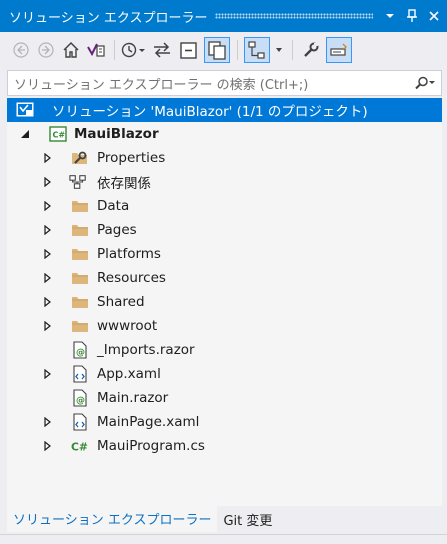  I want to click on tree-item-label: Data, so click(113, 206).